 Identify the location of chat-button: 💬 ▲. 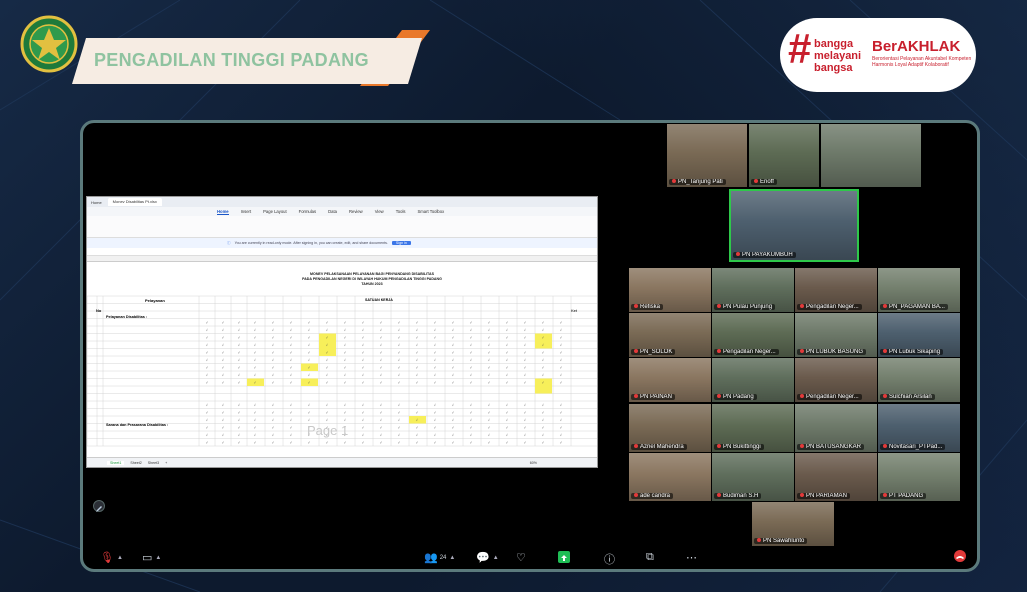
(487, 557).